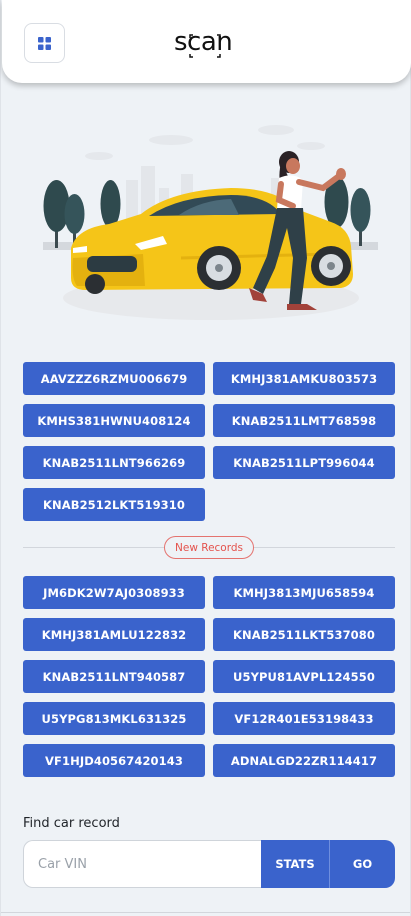 The width and height of the screenshot is (411, 916). I want to click on record-button: KNAB2511LNT966269, so click(114, 462).